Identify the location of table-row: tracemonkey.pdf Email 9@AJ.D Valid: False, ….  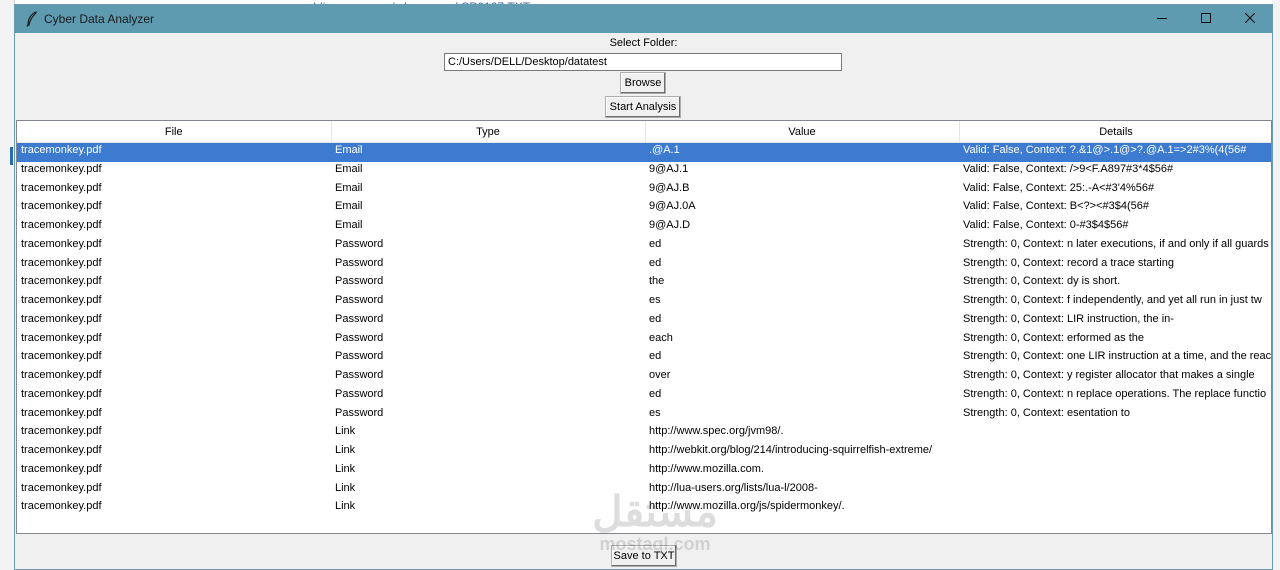
(644, 227).